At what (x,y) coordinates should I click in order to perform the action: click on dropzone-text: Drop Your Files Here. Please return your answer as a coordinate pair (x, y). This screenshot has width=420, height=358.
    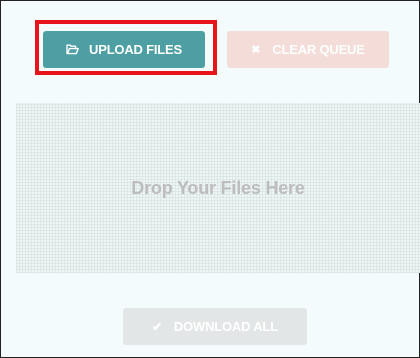
    Looking at the image, I should click on (218, 187).